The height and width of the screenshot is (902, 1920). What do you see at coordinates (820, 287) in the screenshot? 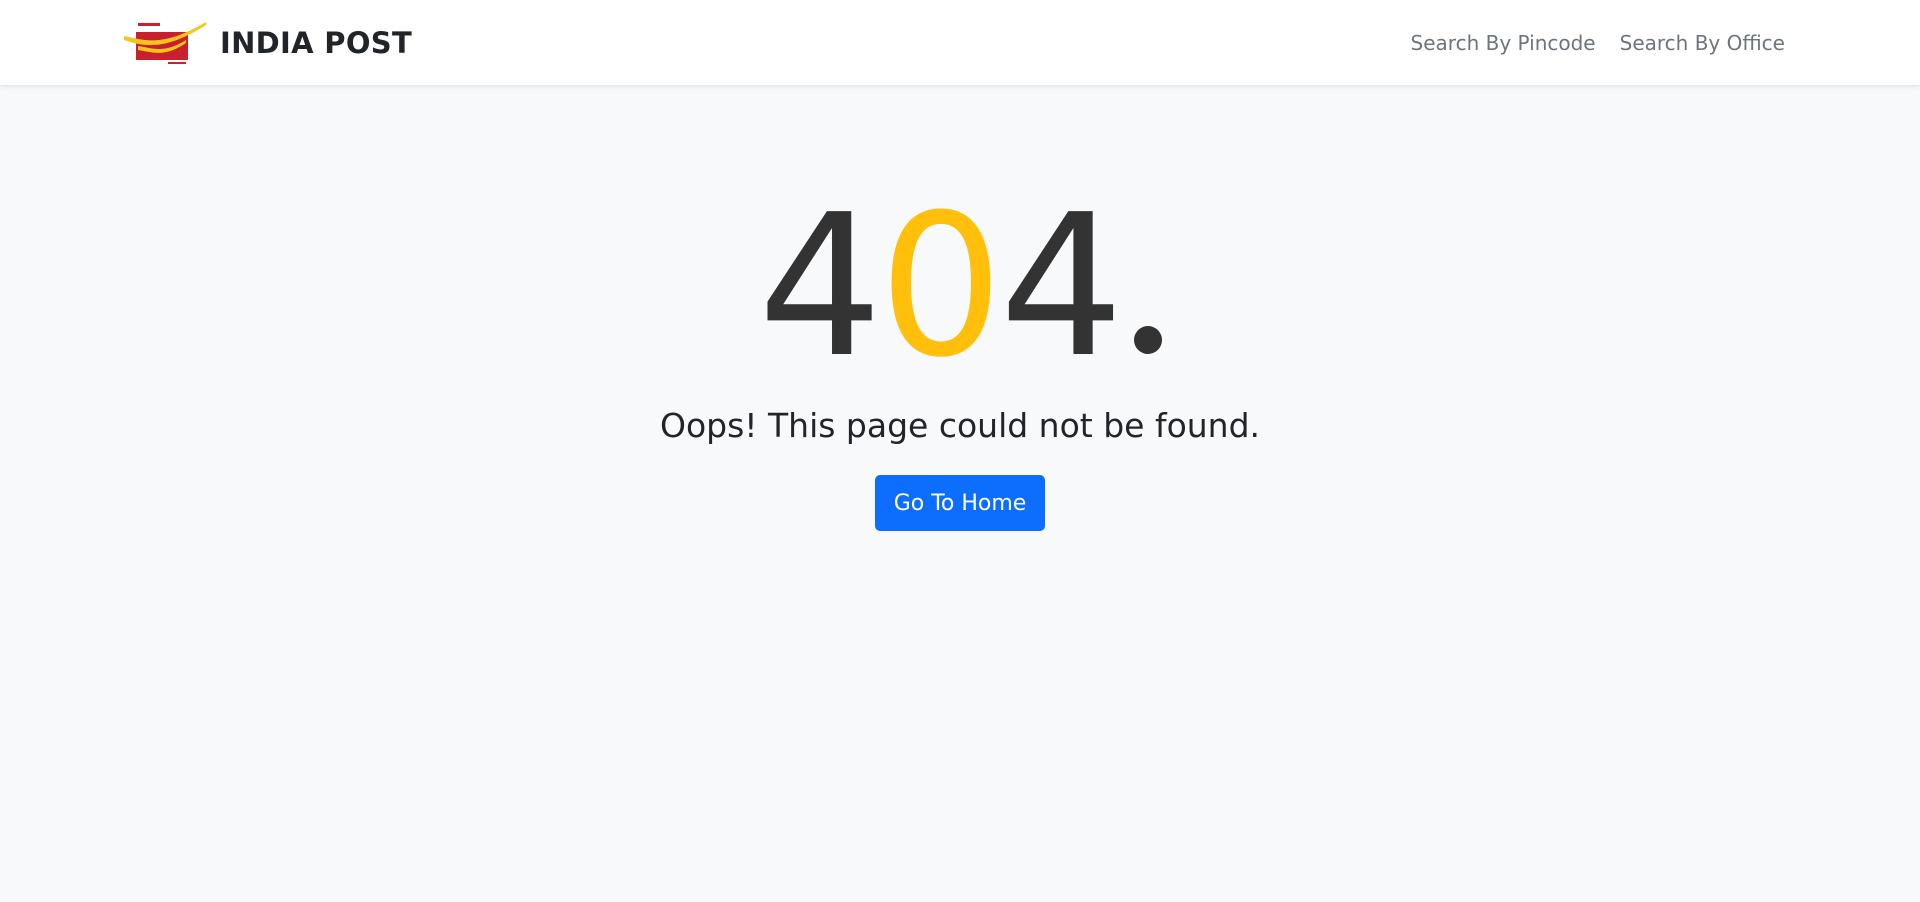
I see `error-code-digit-1: 4` at bounding box center [820, 287].